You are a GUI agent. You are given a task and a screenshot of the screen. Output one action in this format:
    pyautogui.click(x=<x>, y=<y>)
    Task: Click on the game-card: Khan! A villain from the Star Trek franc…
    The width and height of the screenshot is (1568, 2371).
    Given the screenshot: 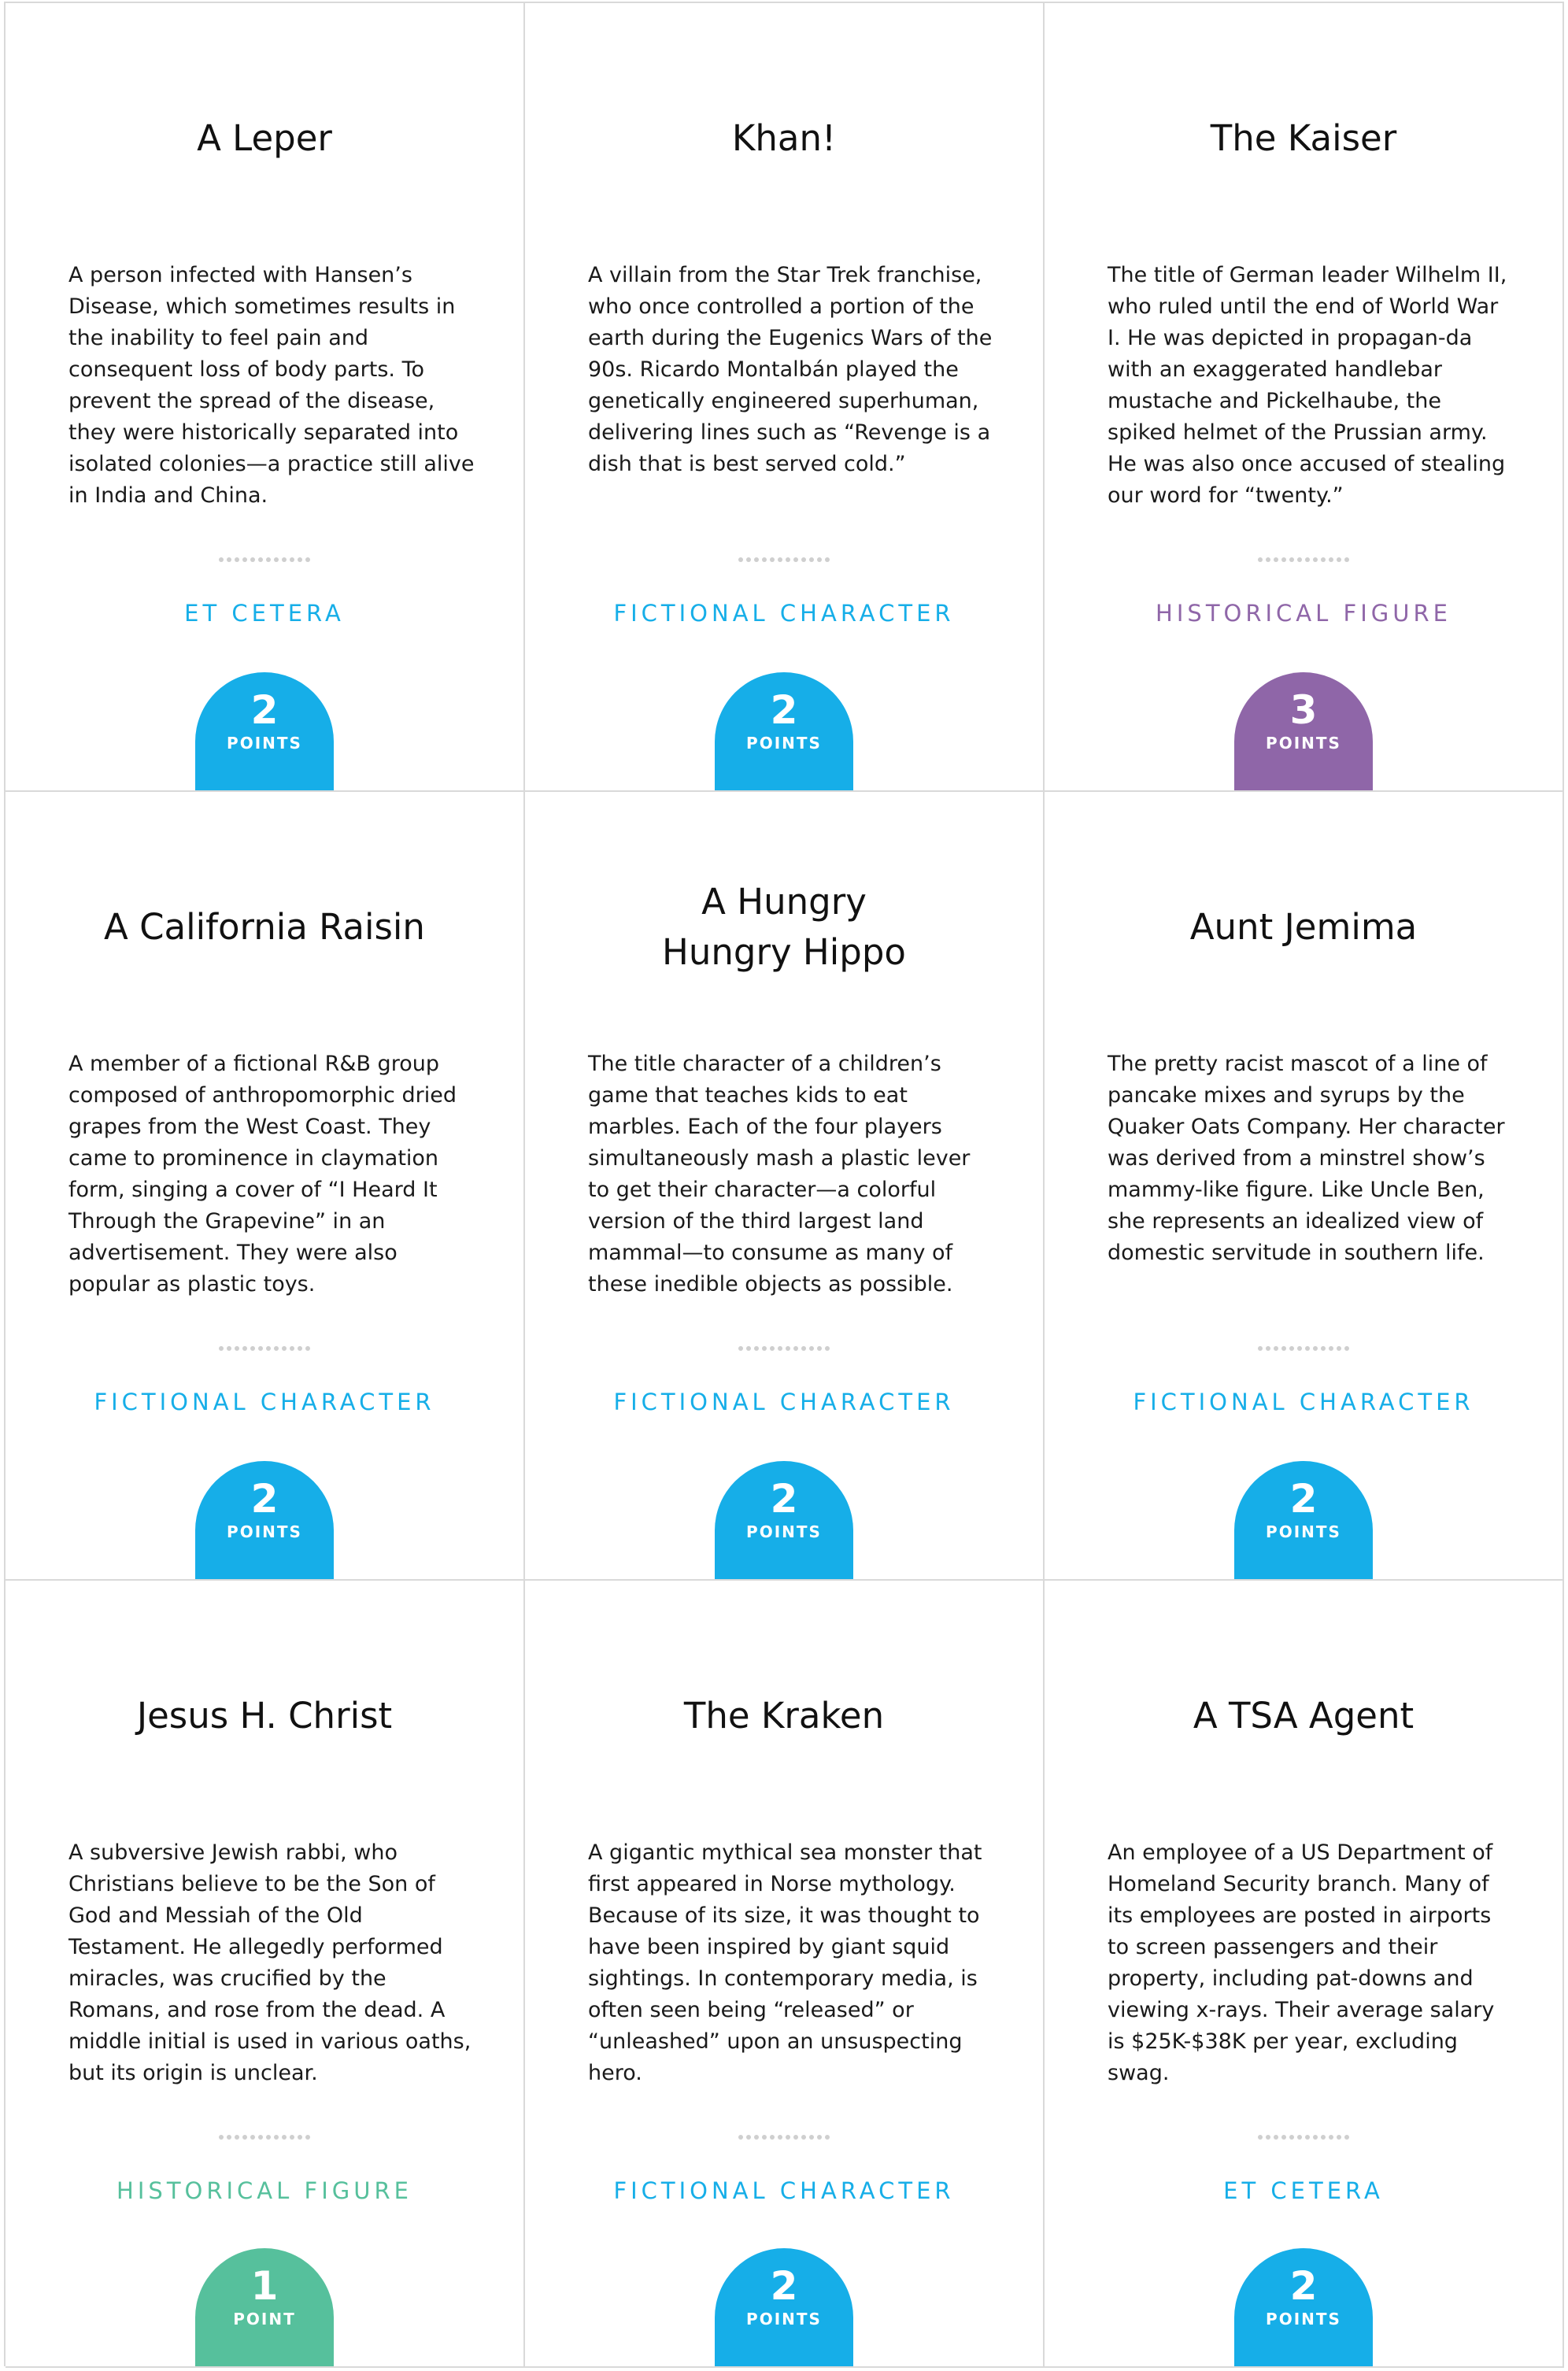 What is the action you would take?
    pyautogui.click(x=785, y=397)
    